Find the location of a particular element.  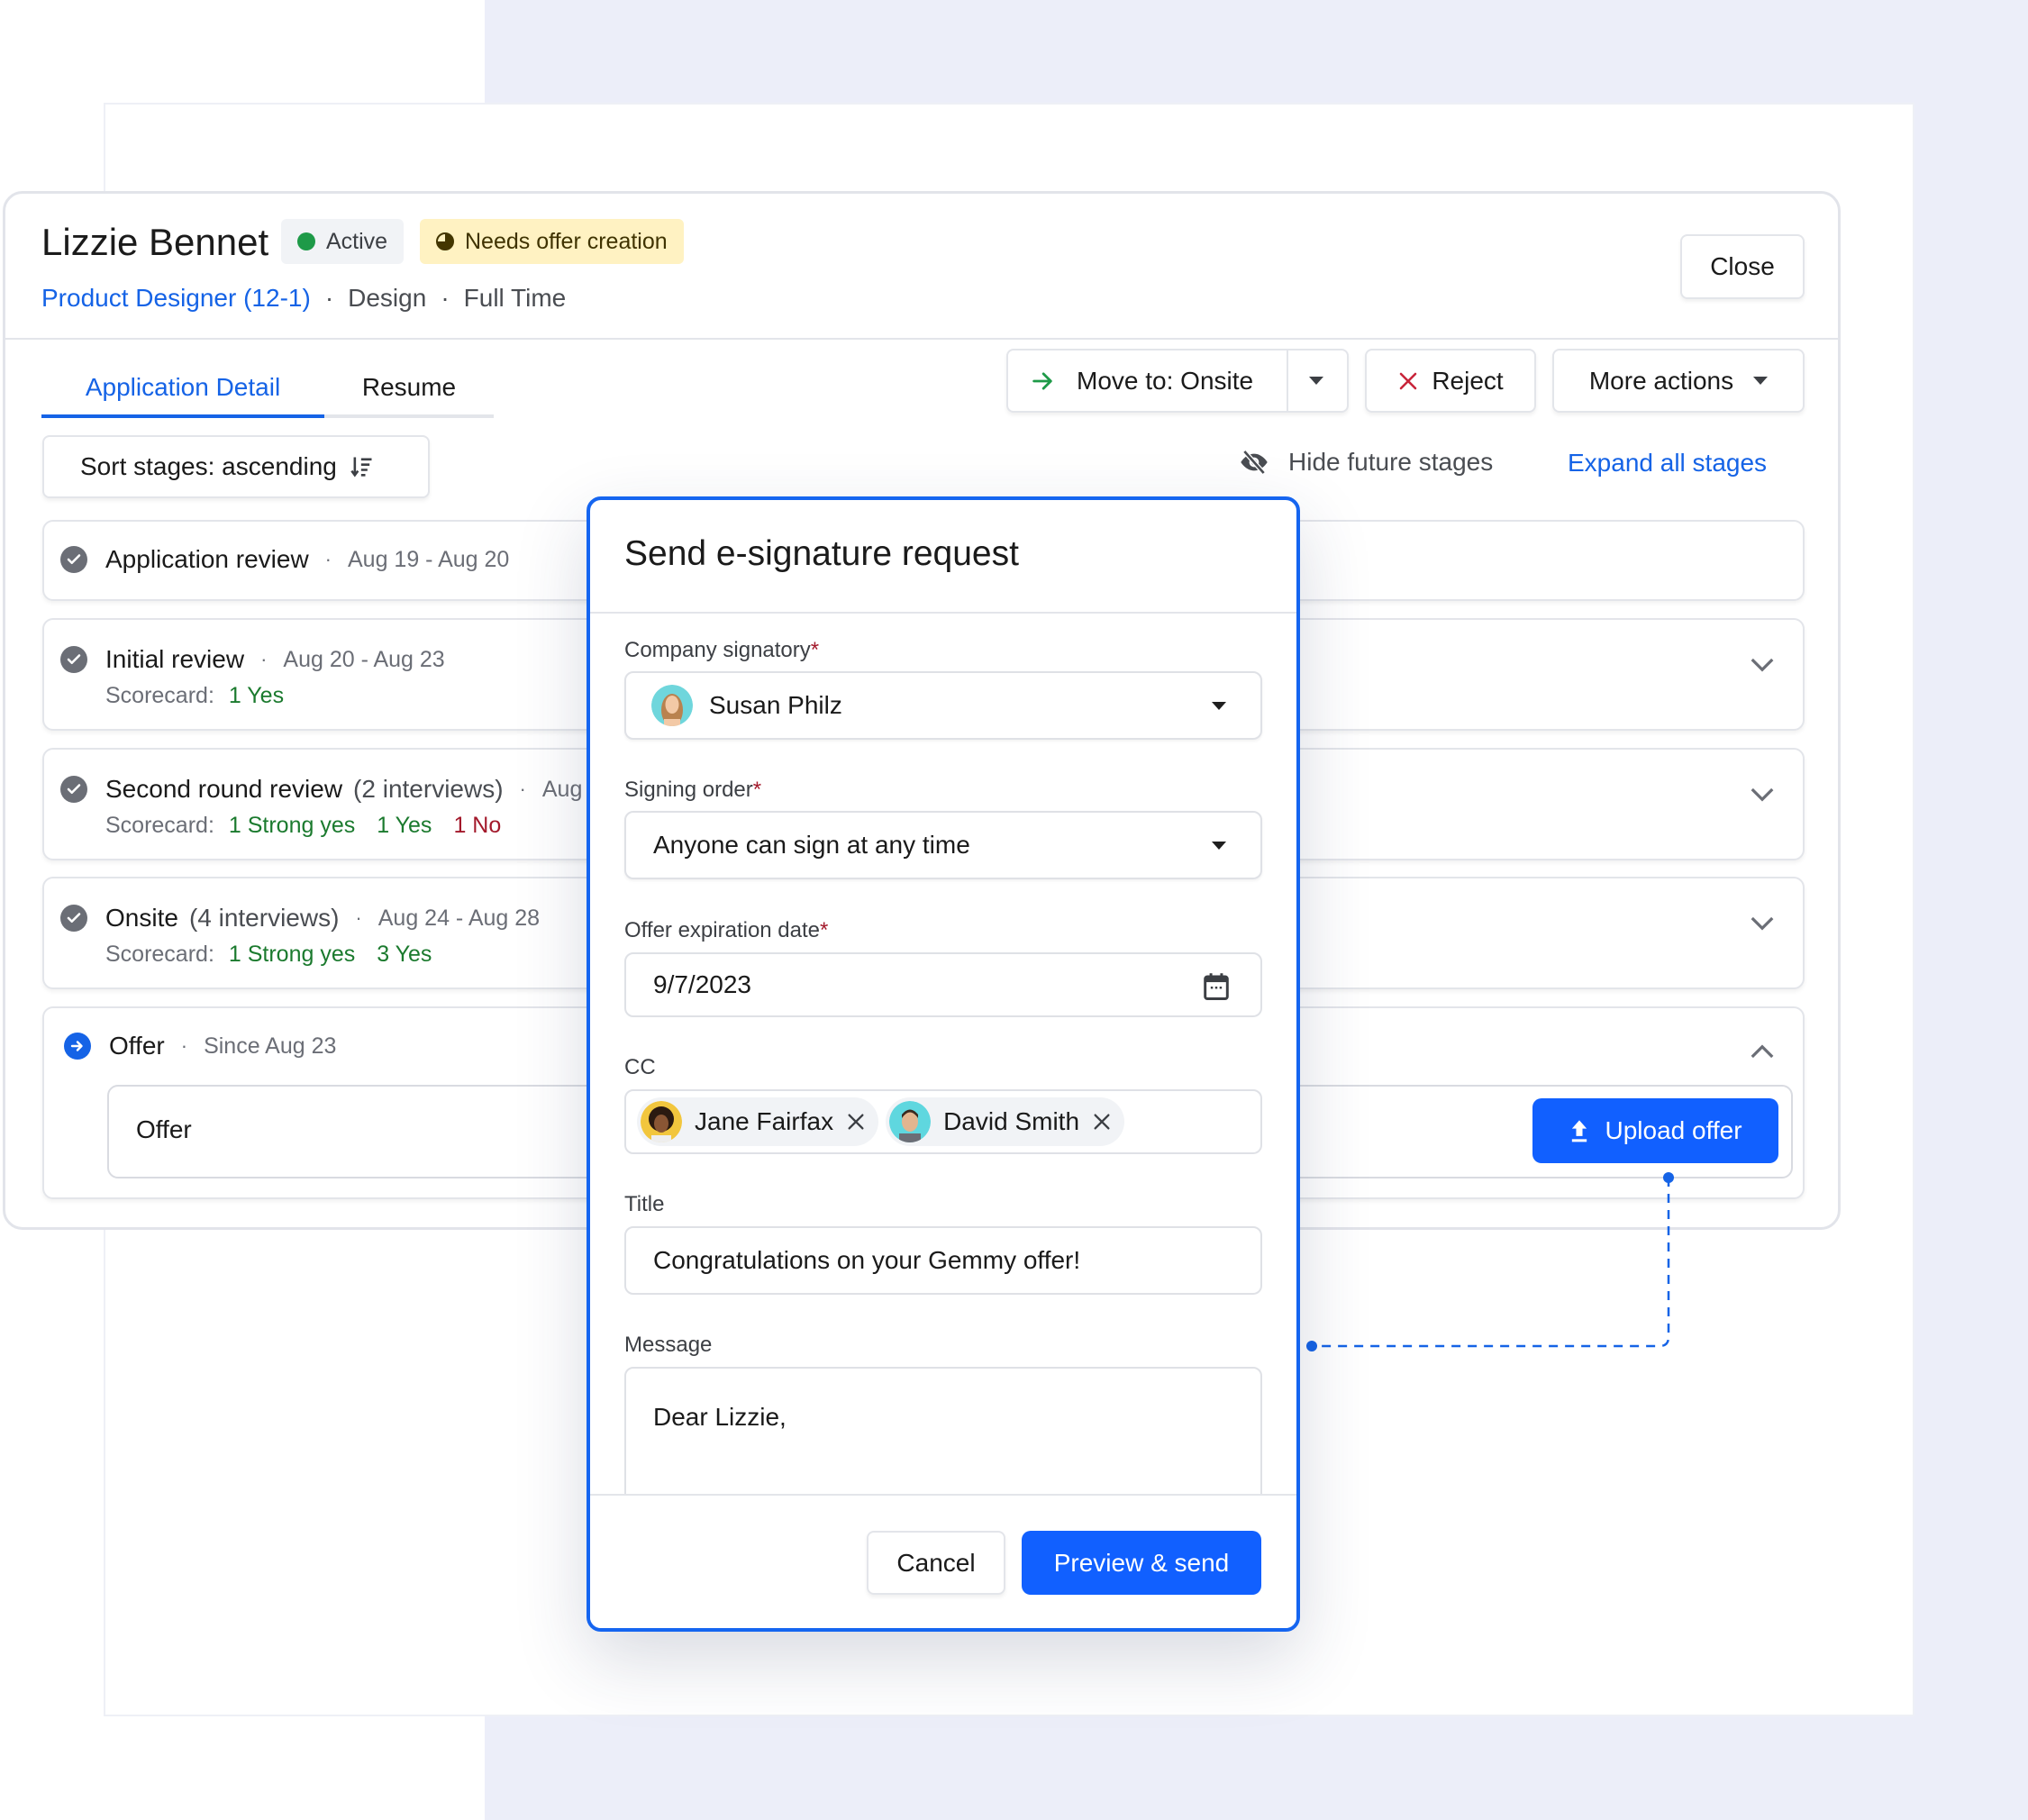

tab-bar: Application Detail Resume is located at coordinates (267, 389).